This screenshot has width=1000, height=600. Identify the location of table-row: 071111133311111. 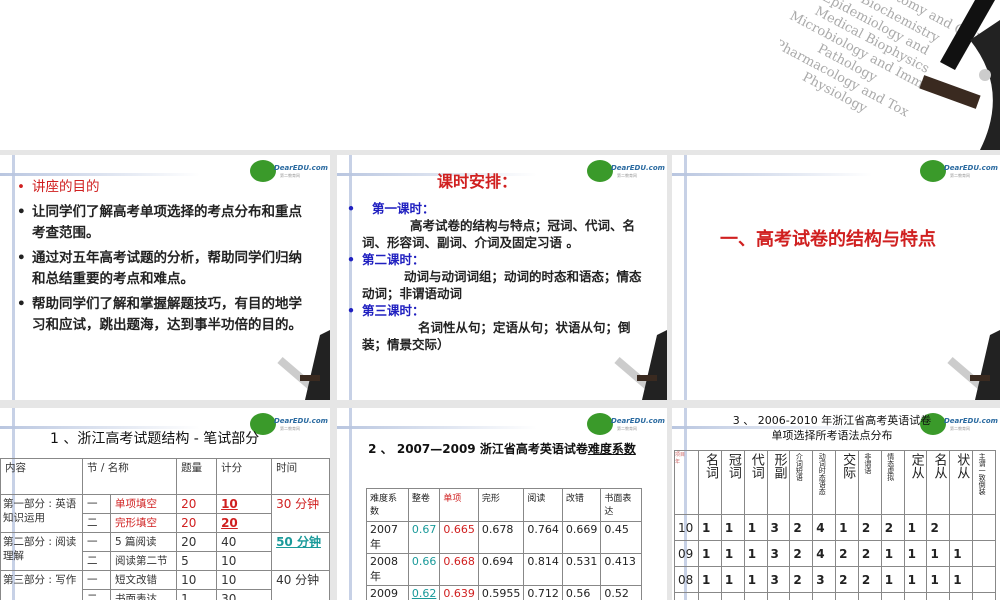
(835, 596).